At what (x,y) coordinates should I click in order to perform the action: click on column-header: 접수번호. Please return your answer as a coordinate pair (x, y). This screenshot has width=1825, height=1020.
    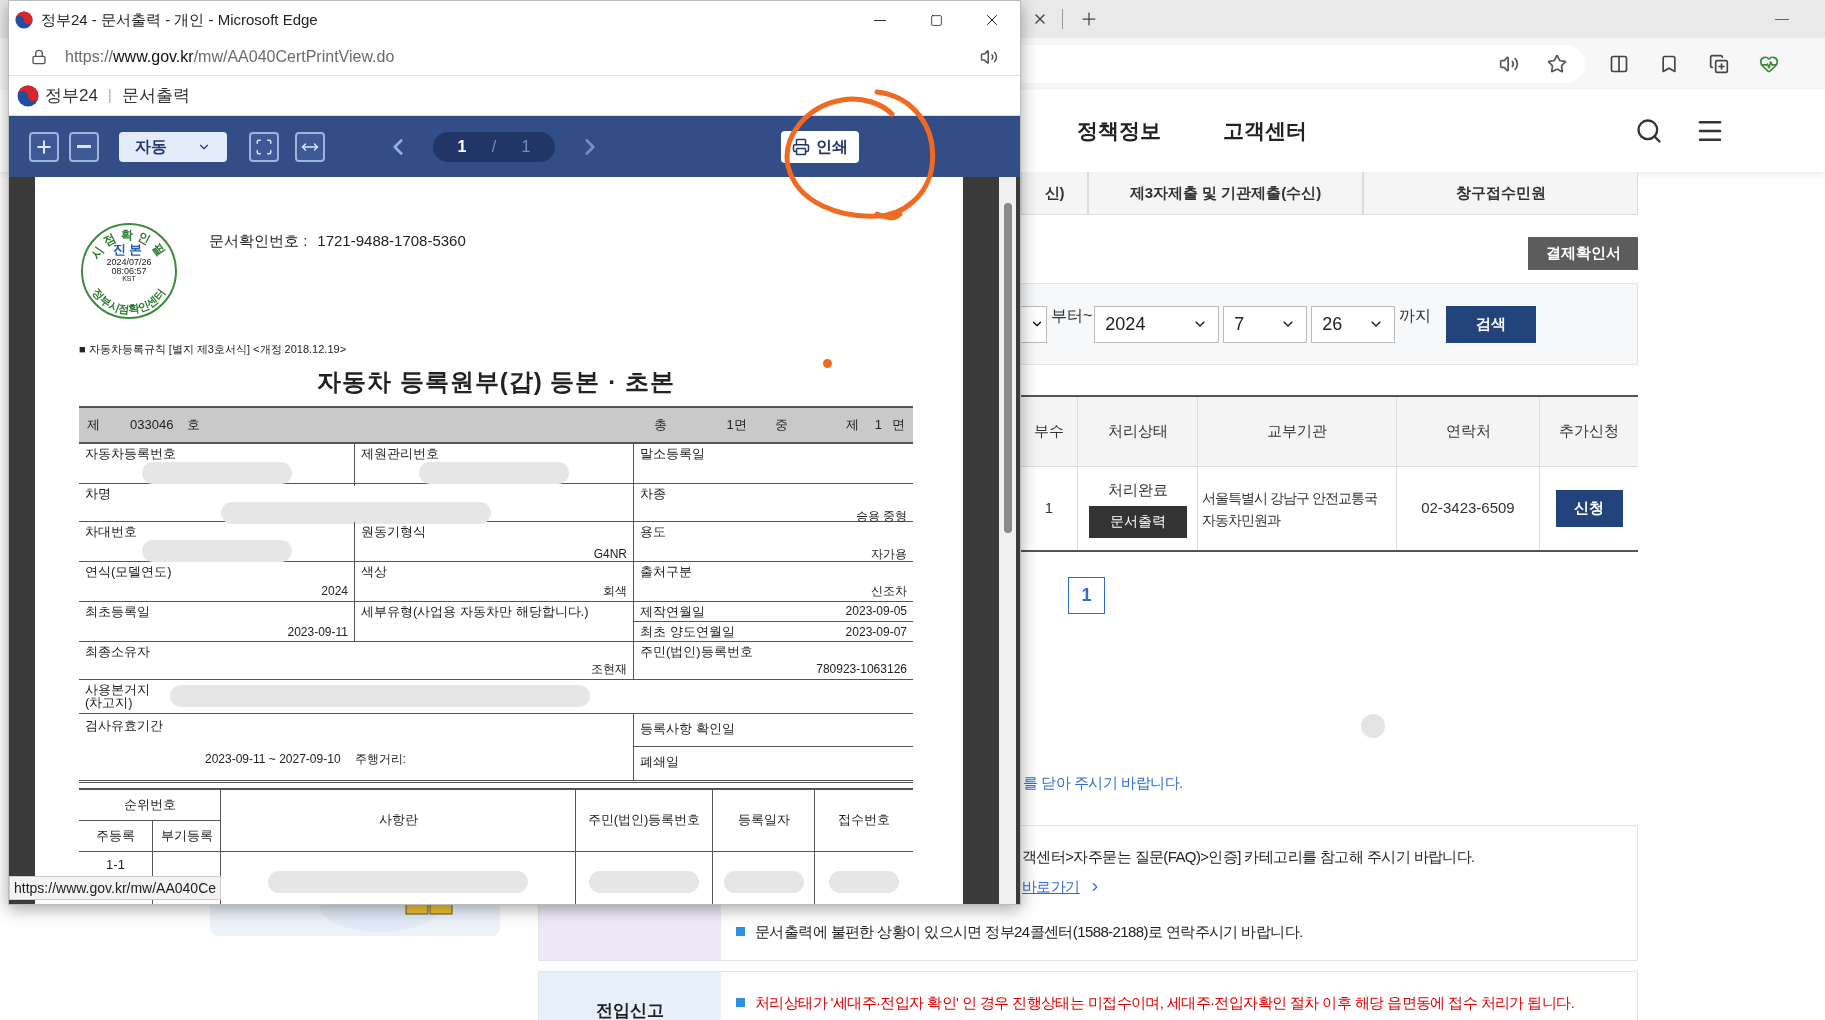
    Looking at the image, I should click on (864, 820).